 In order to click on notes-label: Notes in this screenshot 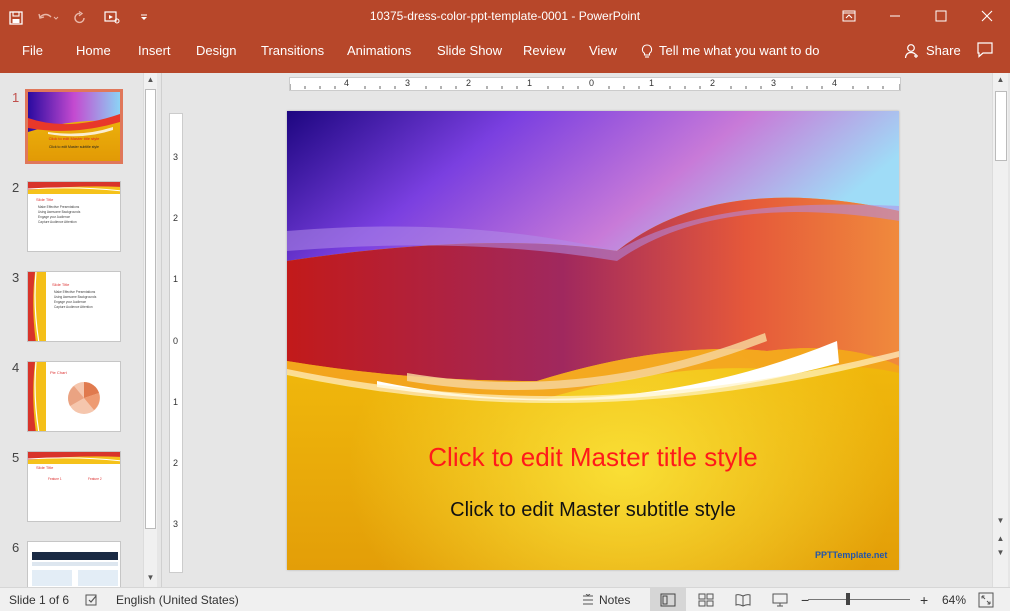, I will do `click(615, 599)`.